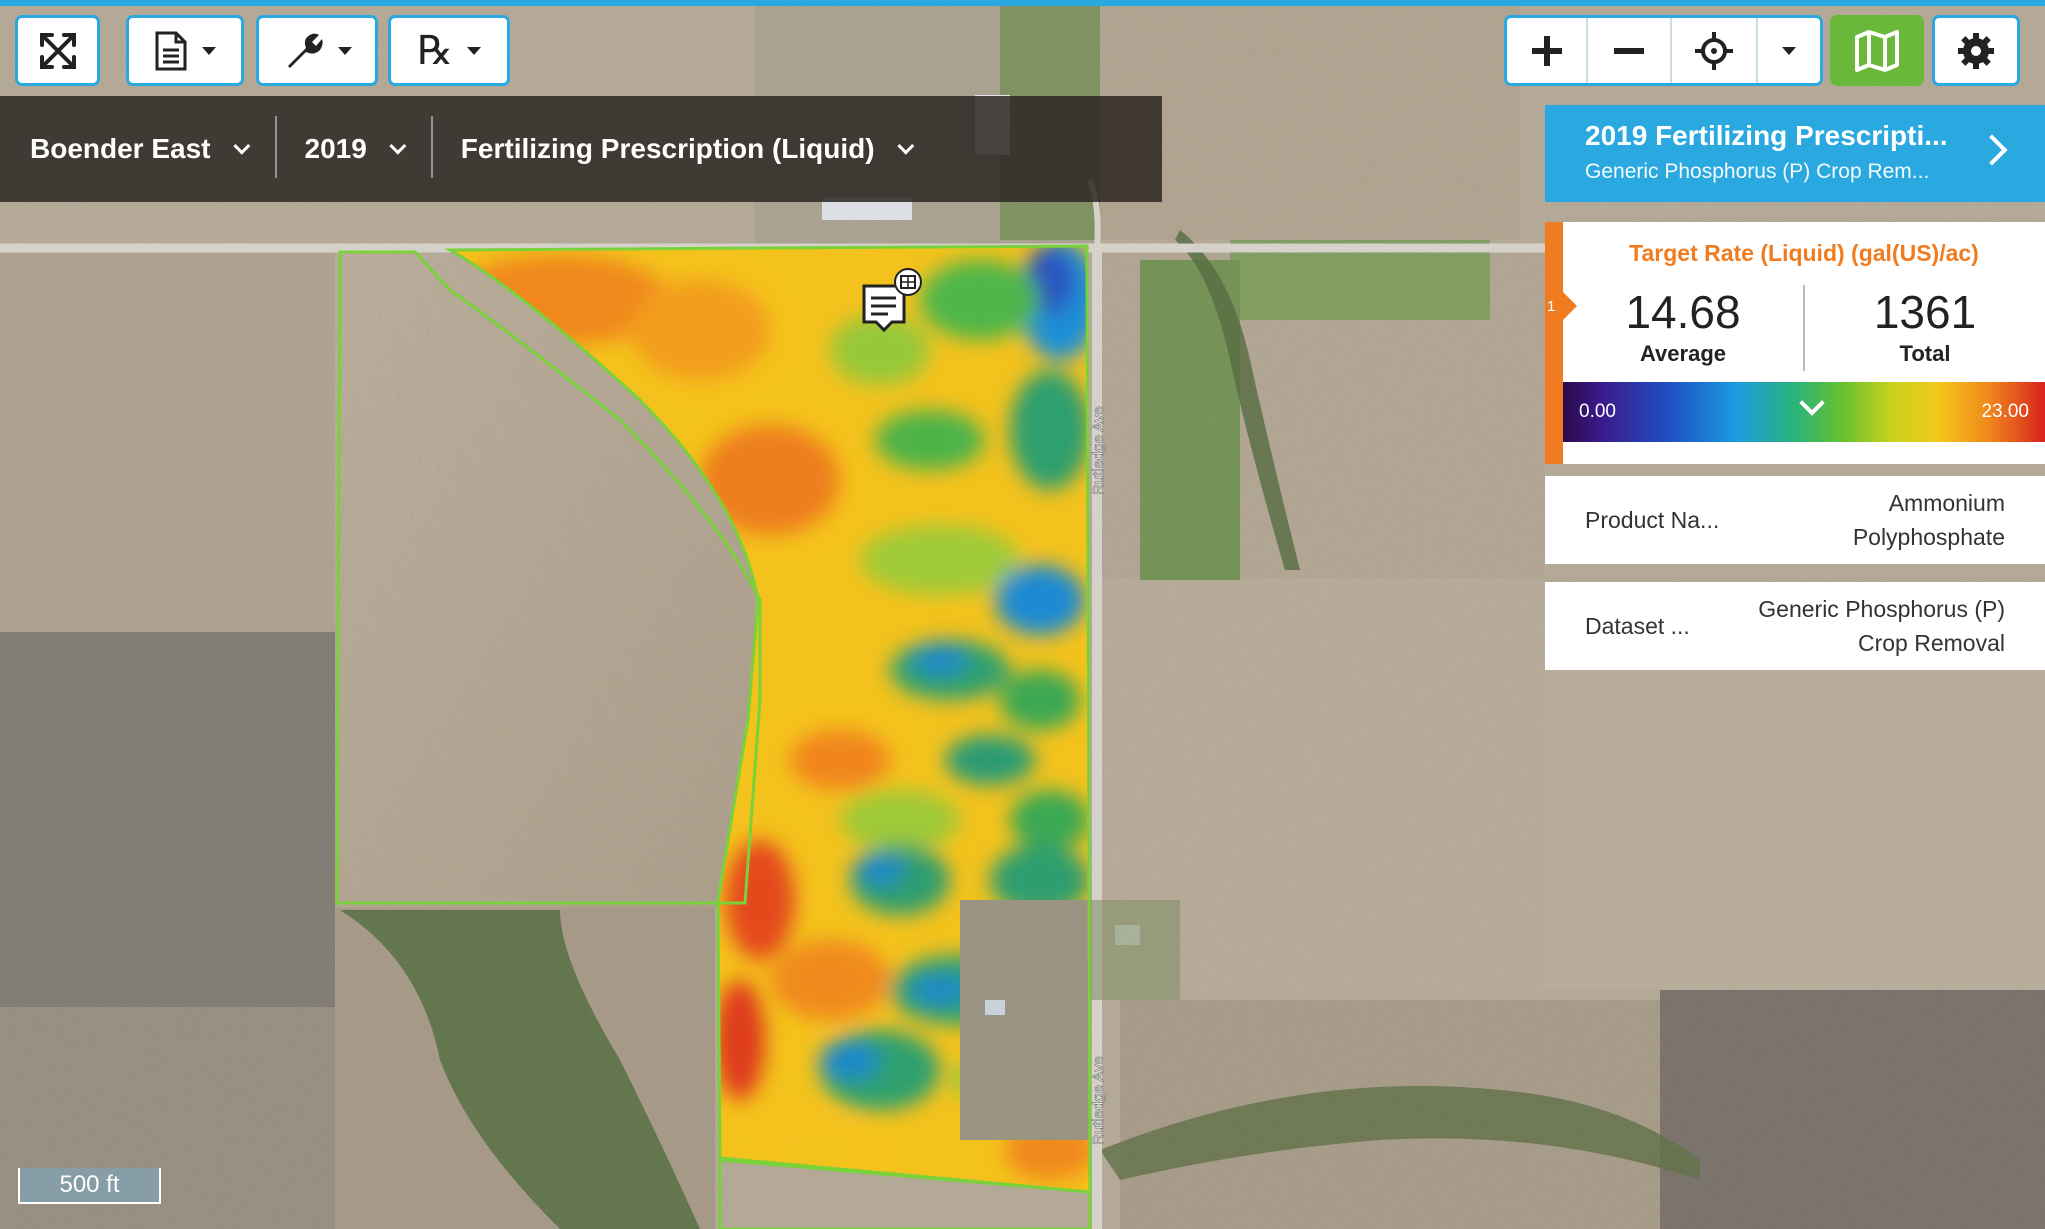 The width and height of the screenshot is (2045, 1229). I want to click on gear-icon, so click(1976, 50).